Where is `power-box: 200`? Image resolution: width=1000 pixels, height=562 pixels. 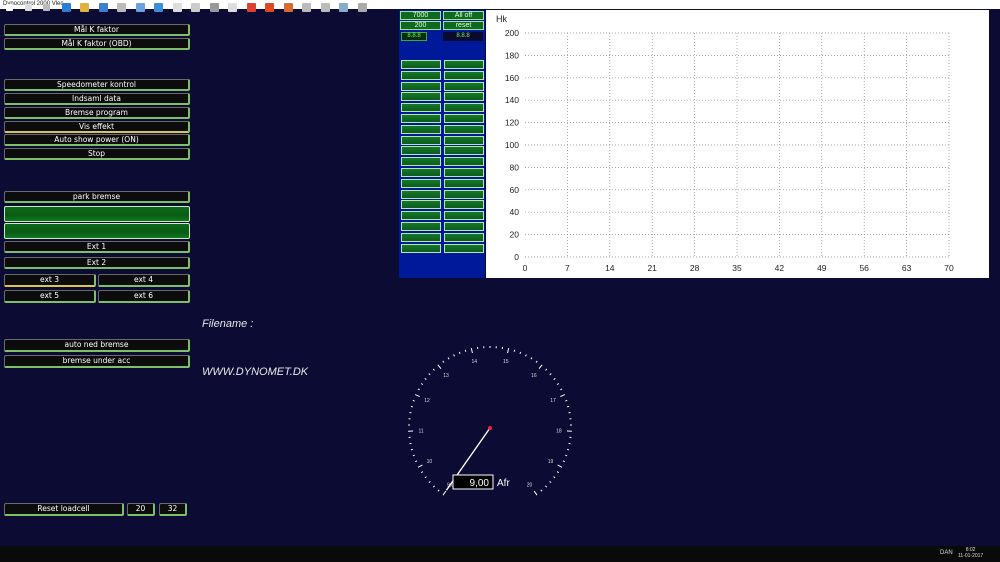 power-box: 200 is located at coordinates (420, 25).